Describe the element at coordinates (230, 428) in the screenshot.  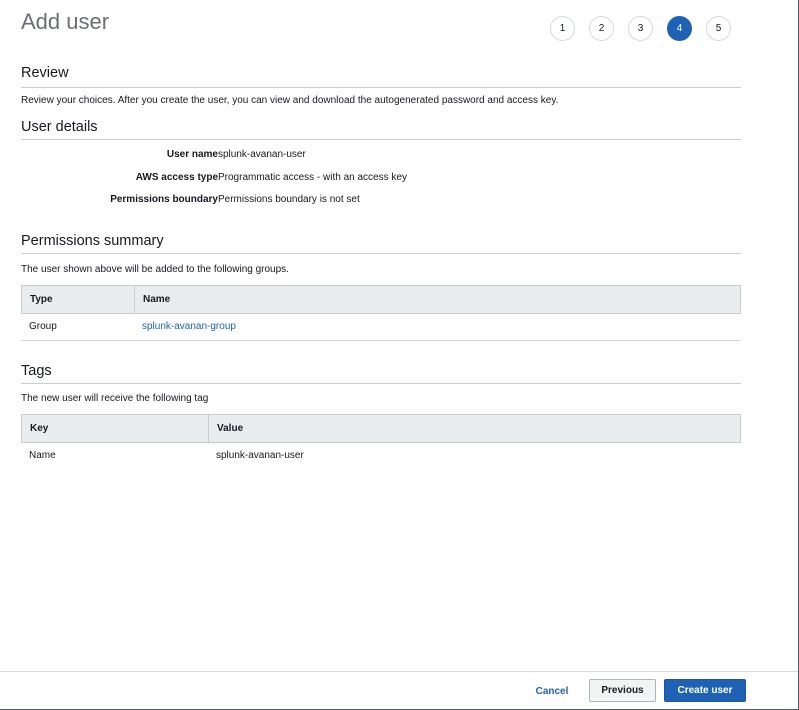
I see `column-header-value: Value` at that location.